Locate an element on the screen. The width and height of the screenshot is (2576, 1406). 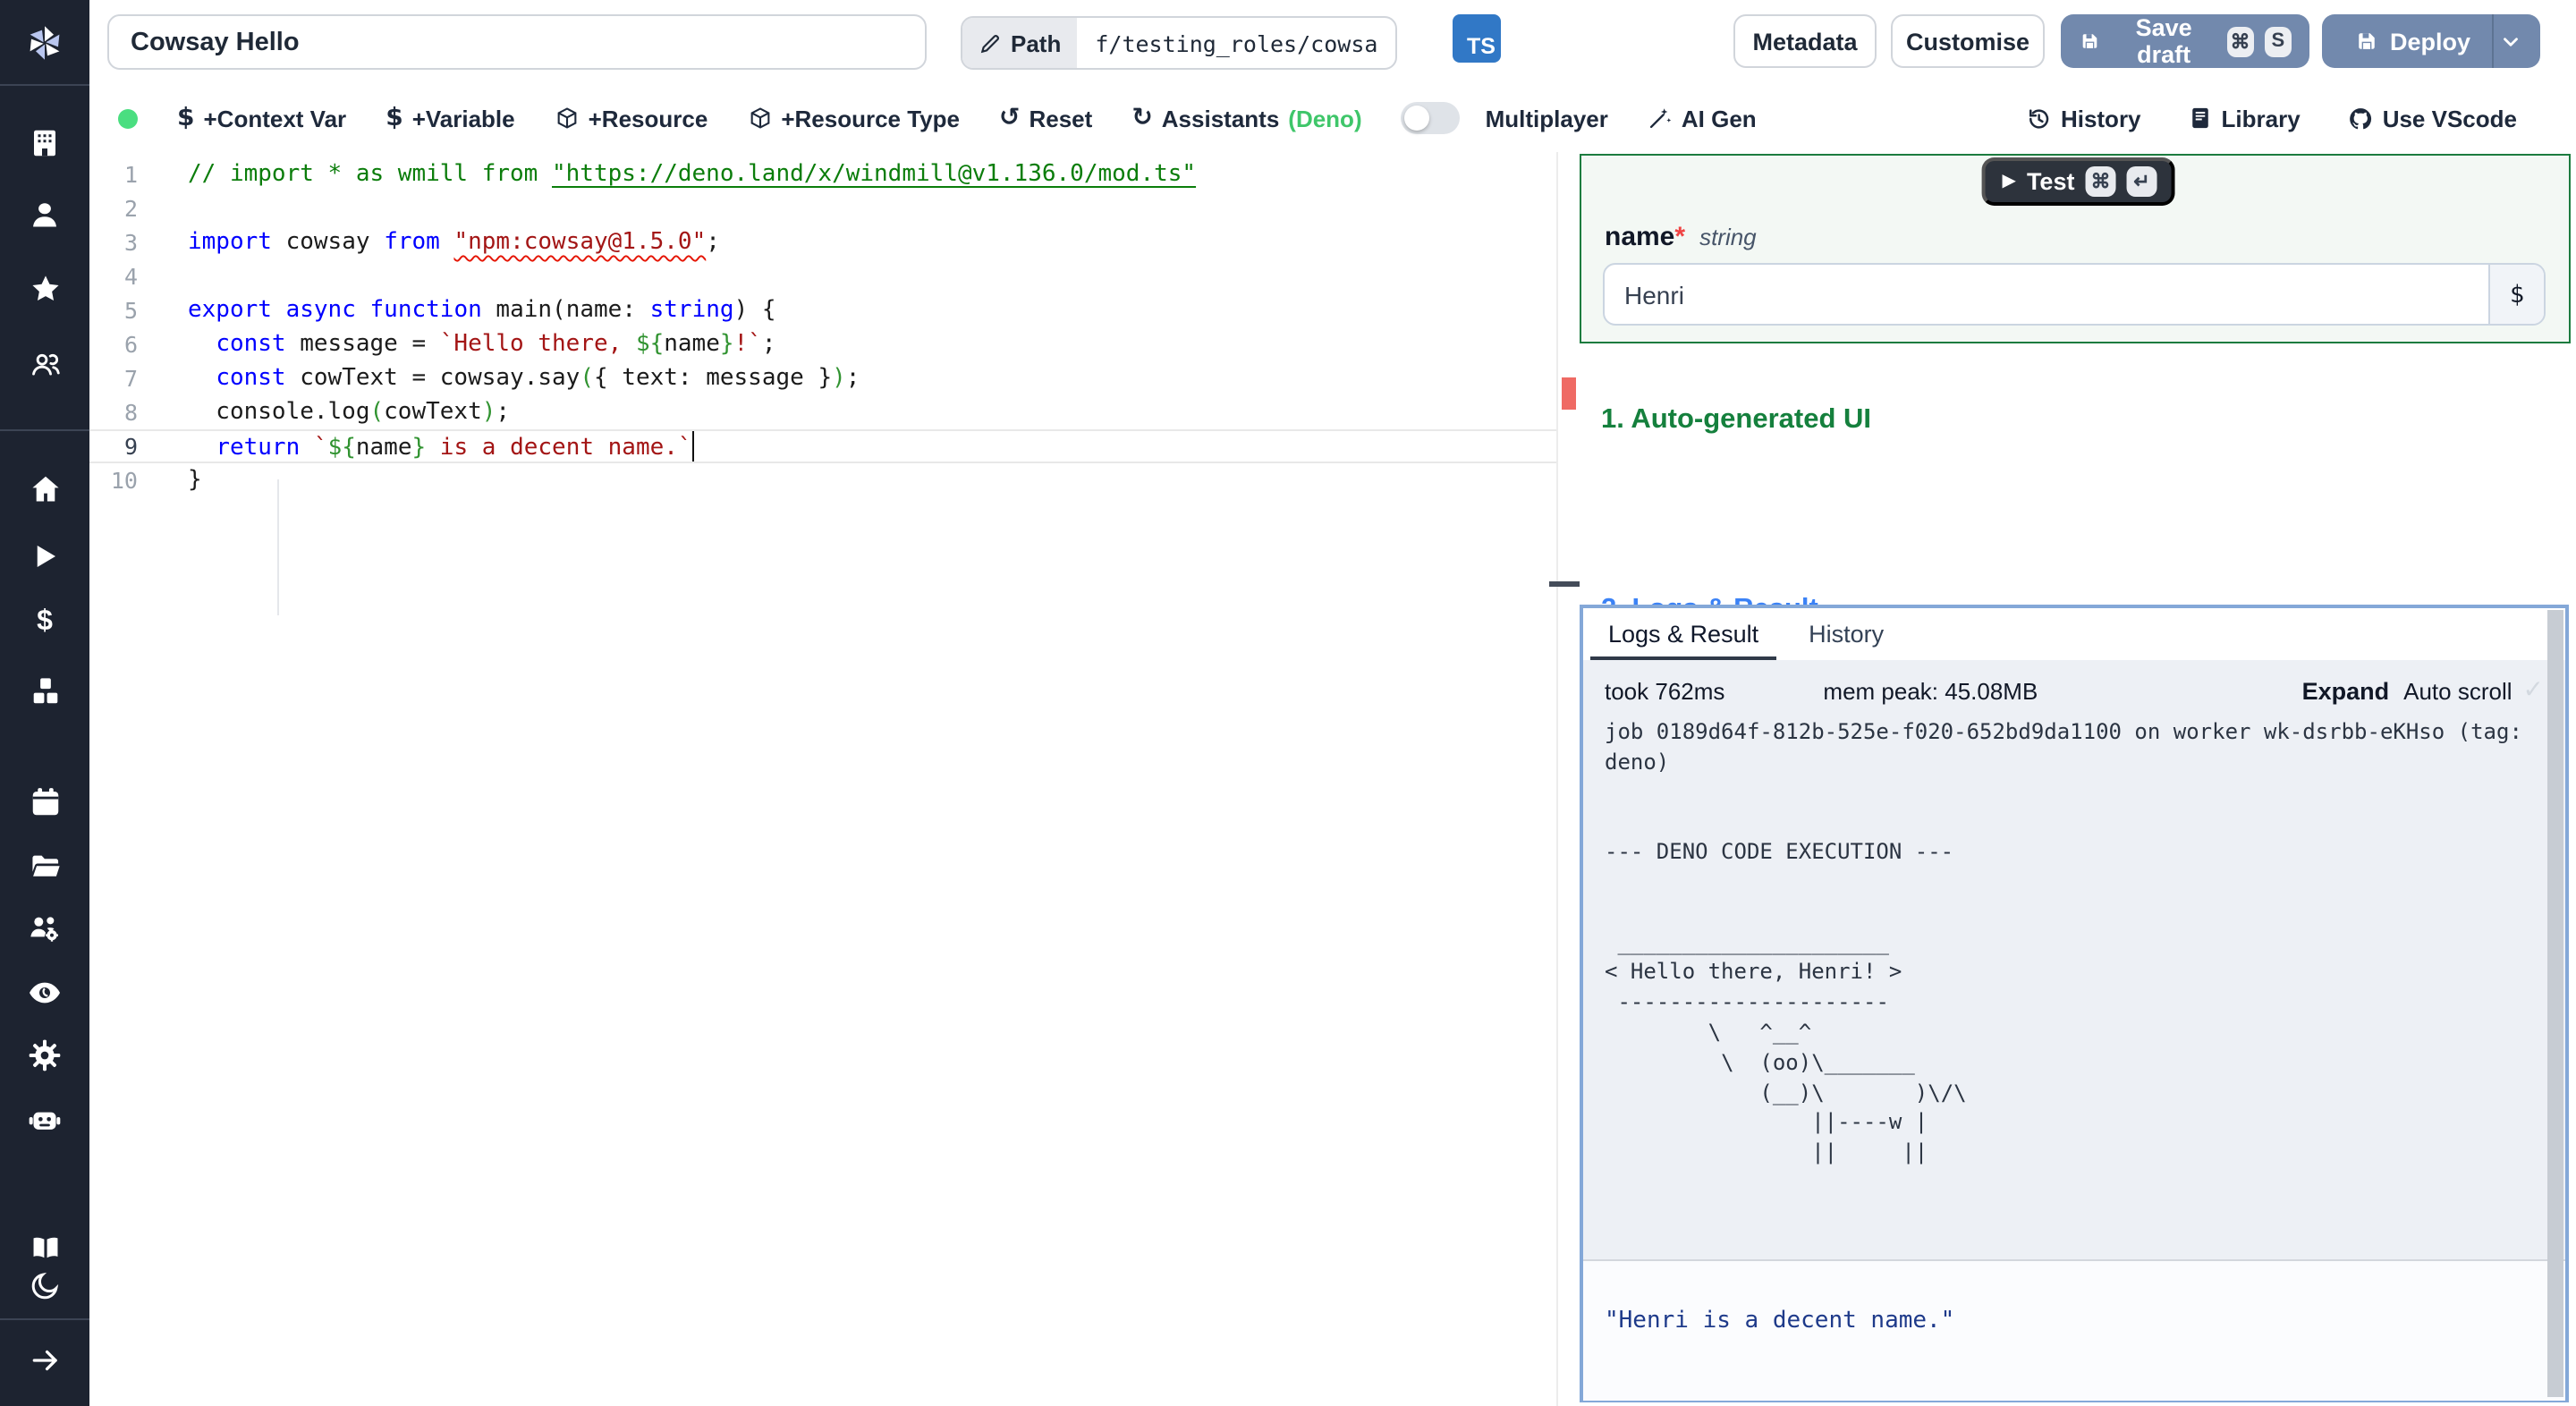
sidebar-expand-button is located at coordinates (44, 1360).